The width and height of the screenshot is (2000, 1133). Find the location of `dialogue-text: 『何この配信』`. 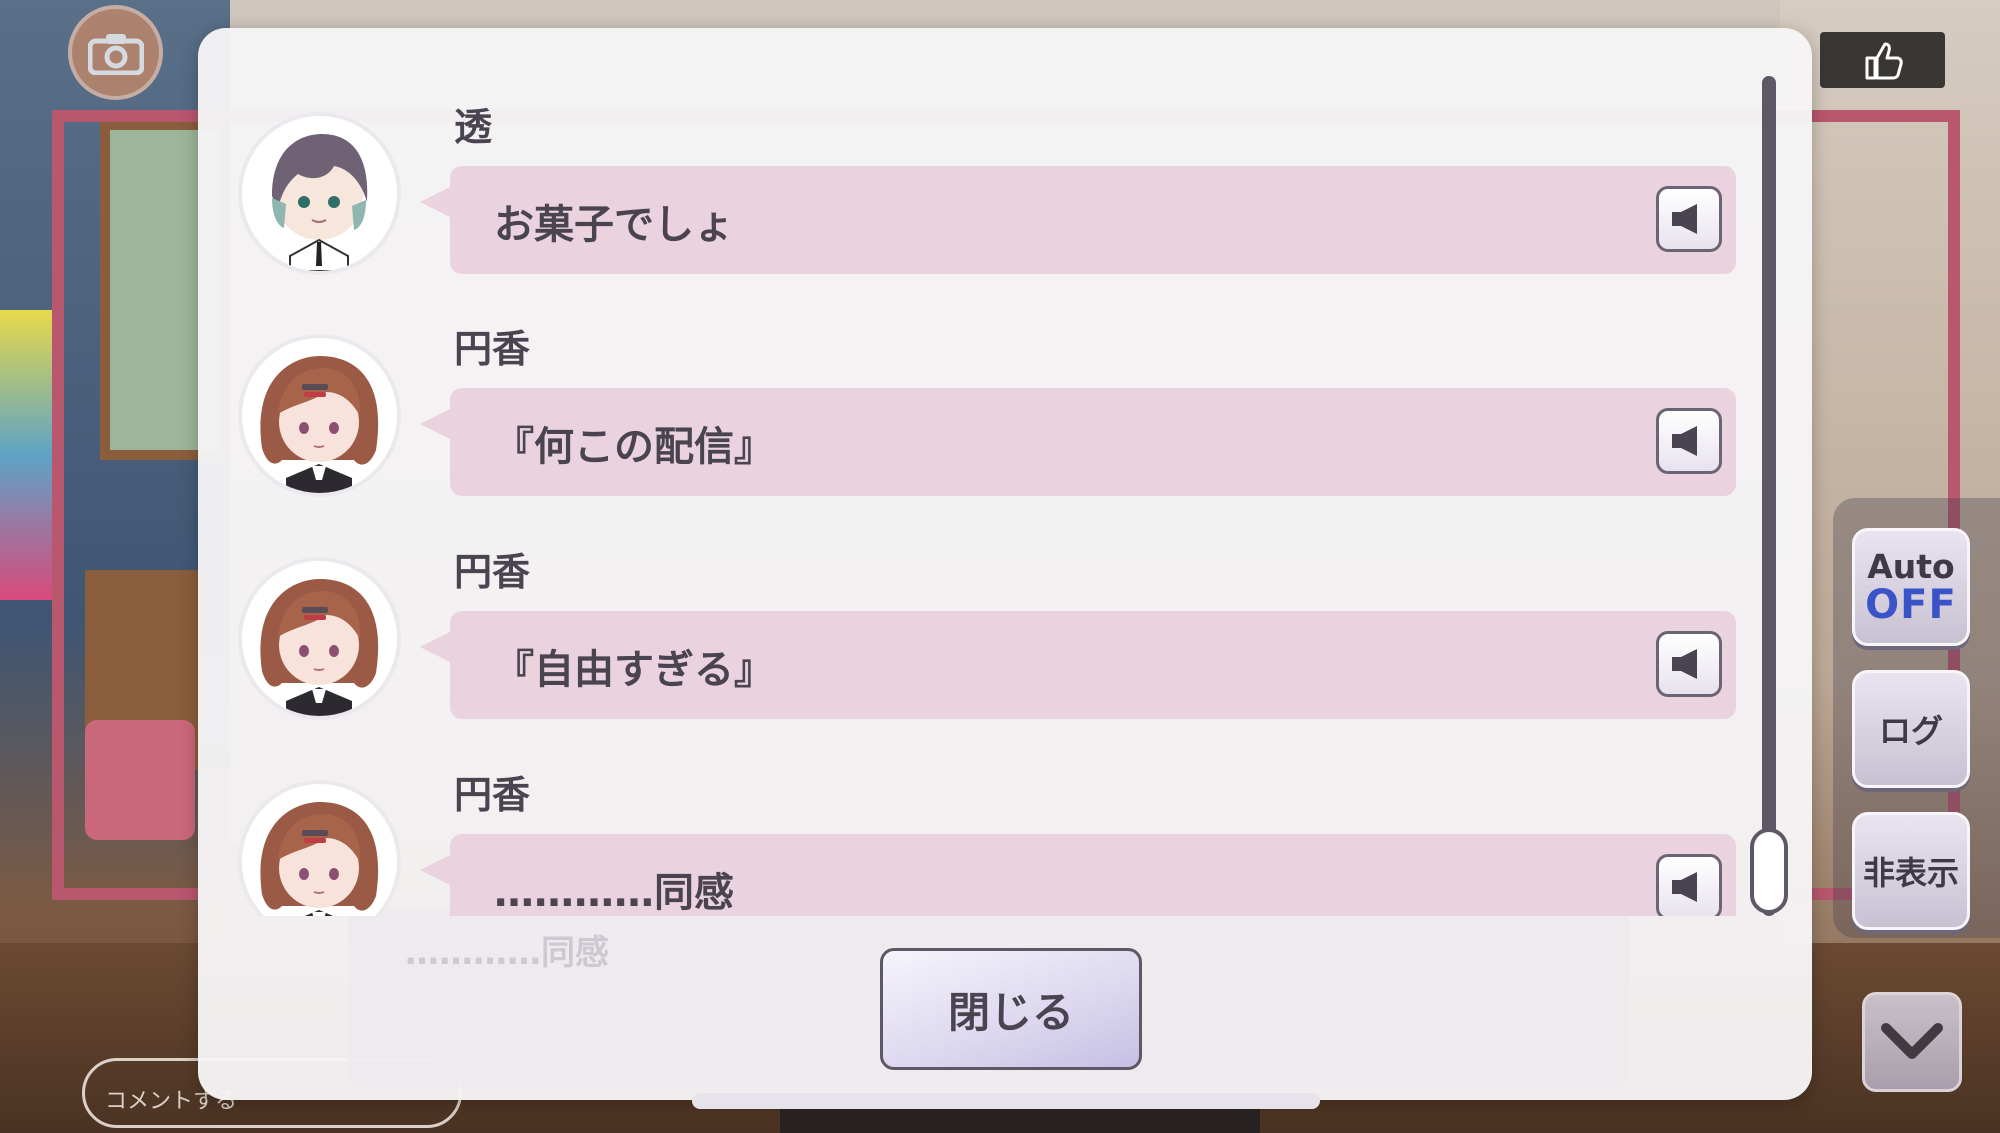

dialogue-text: 『何この配信』 is located at coordinates (634, 447).